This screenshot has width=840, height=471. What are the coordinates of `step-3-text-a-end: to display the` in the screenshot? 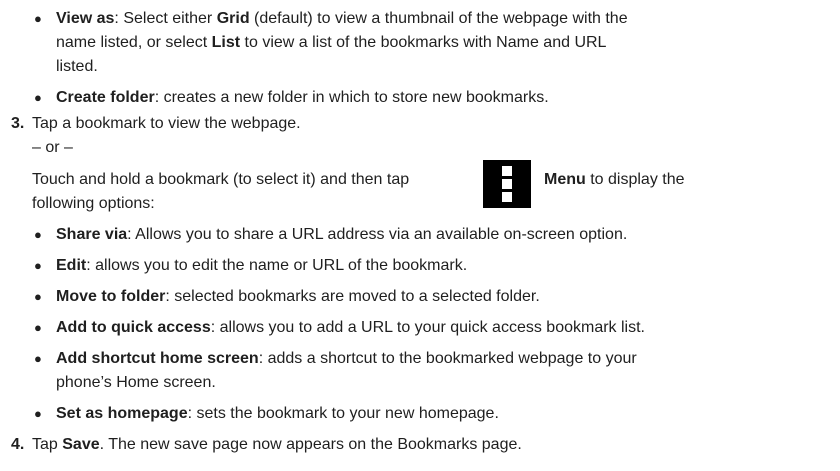 It's located at (635, 179).